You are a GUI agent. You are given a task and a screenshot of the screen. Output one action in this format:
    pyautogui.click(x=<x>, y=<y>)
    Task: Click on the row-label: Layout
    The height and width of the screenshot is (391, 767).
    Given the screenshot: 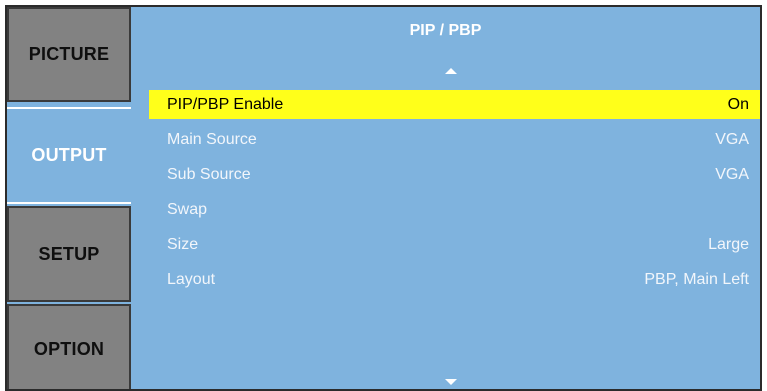 What is the action you would take?
    pyautogui.click(x=191, y=279)
    